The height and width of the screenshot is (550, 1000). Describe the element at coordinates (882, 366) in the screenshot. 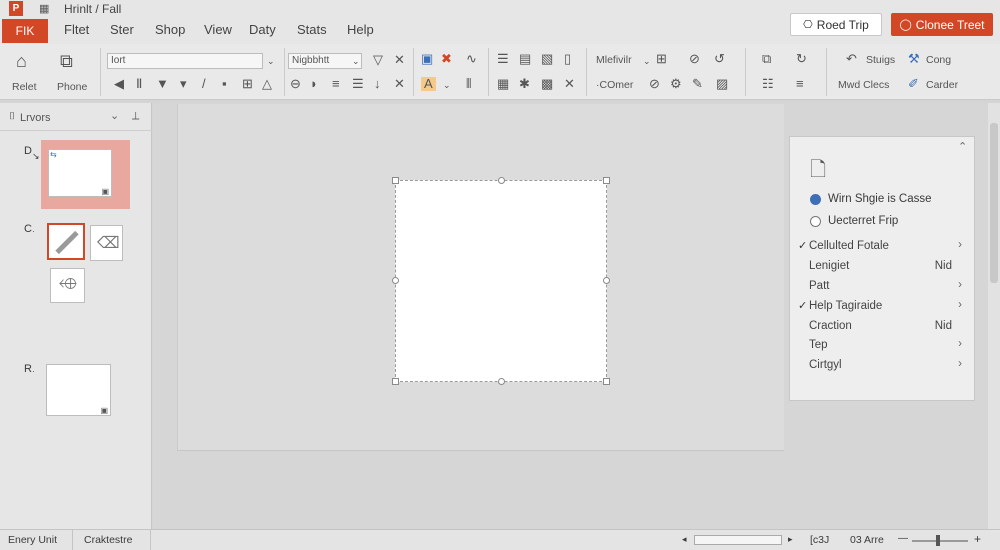

I see `option-row: Cirtgyl ›` at that location.